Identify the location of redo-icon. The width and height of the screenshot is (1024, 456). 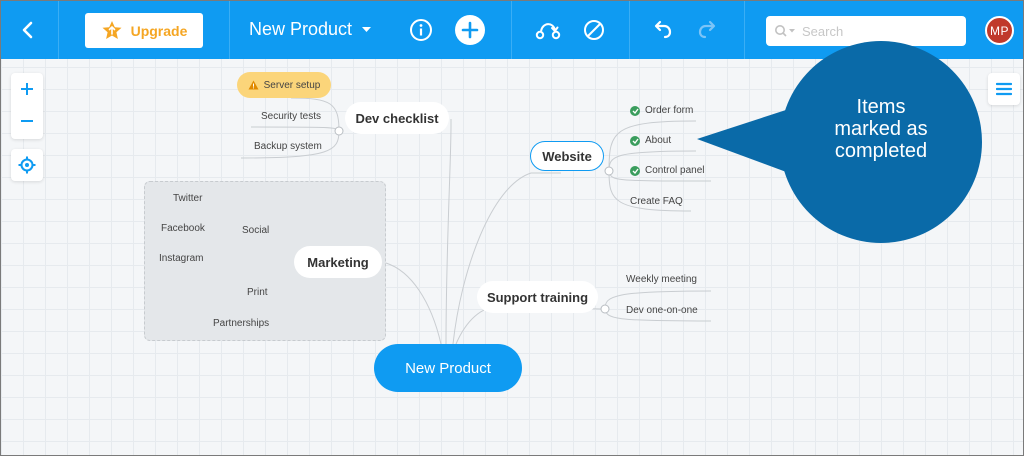
(707, 29).